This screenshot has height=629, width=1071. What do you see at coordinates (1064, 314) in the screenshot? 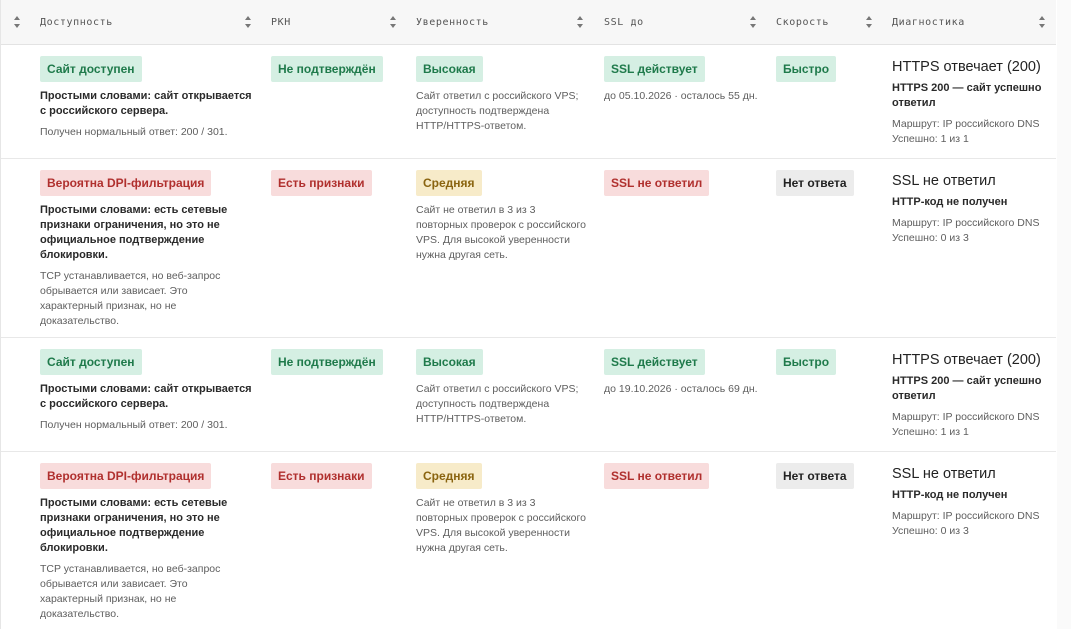
I see `scrollbar` at bounding box center [1064, 314].